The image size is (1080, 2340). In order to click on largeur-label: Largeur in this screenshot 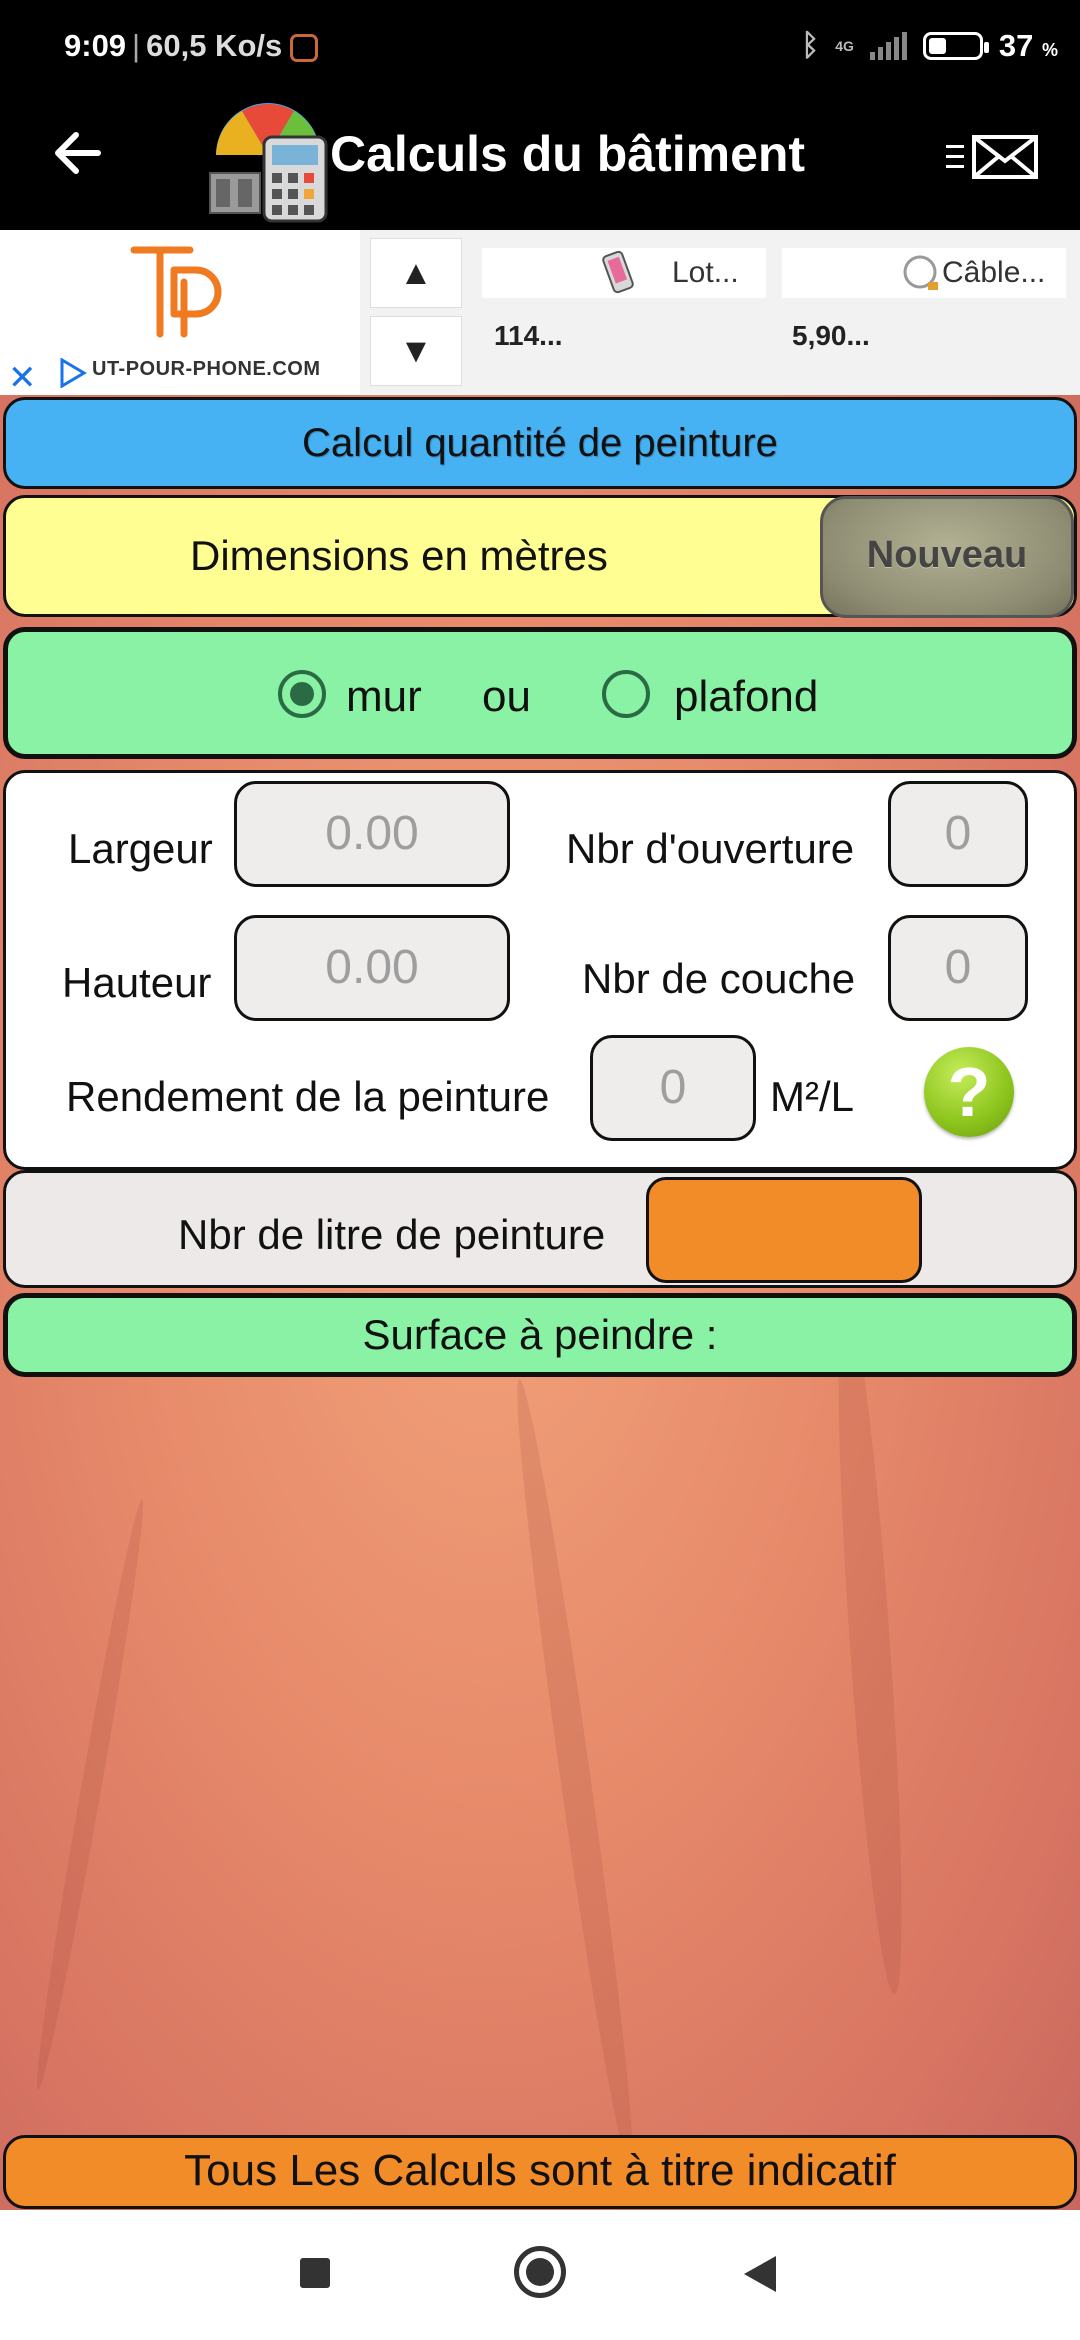, I will do `click(140, 848)`.